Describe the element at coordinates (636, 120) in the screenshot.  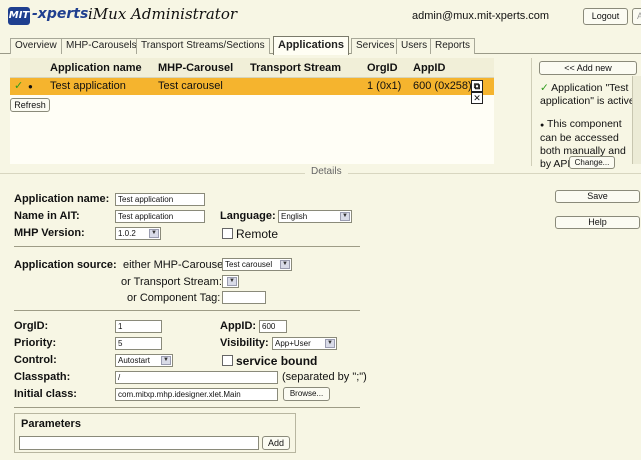
I see `side-scrollbar` at that location.